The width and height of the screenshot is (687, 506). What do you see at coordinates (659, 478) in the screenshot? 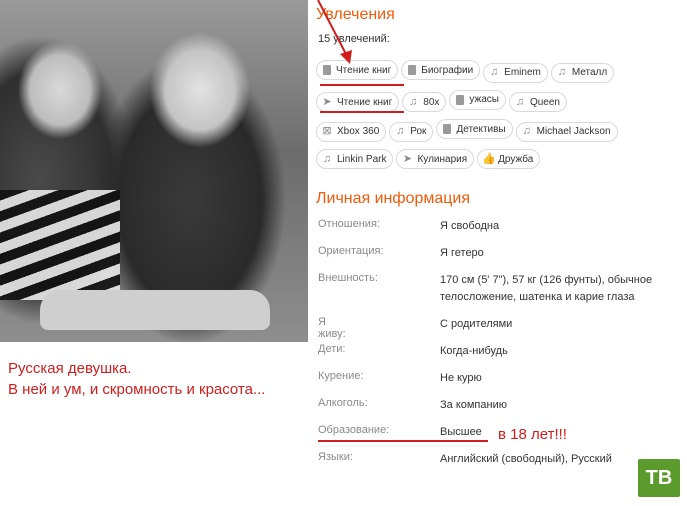
I see `watermark-logo: ТВ` at bounding box center [659, 478].